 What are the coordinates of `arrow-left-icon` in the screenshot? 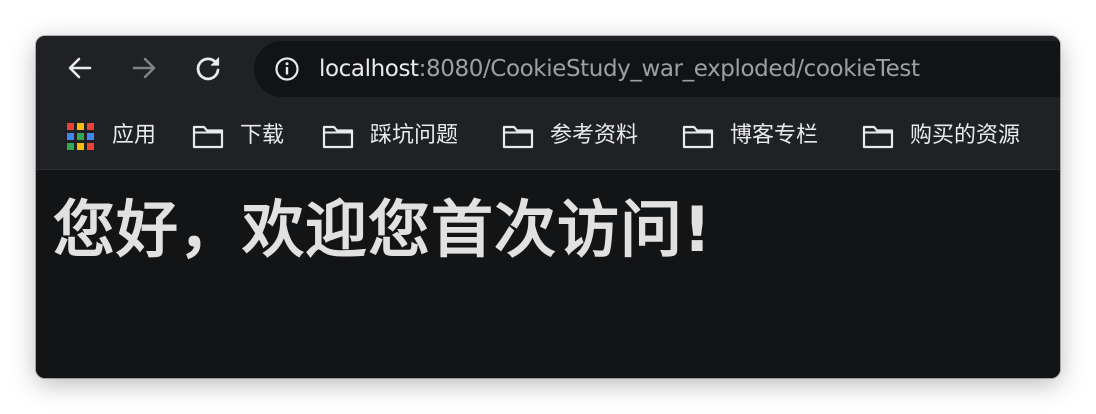 It's located at (80, 68).